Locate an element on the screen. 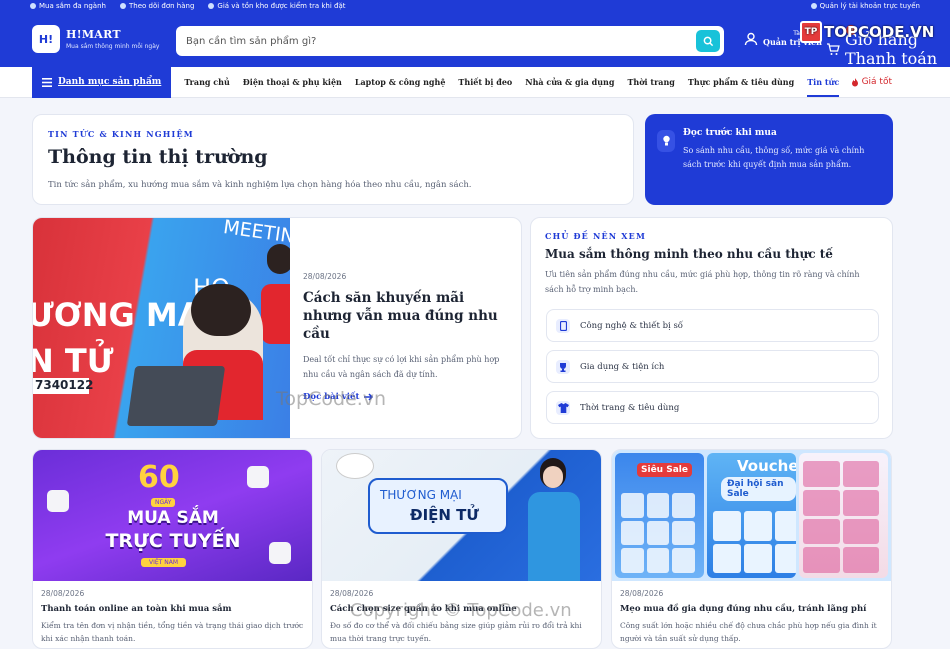 The image size is (950, 649). category-menu-button: Danh mục sản phẩm is located at coordinates (102, 82).